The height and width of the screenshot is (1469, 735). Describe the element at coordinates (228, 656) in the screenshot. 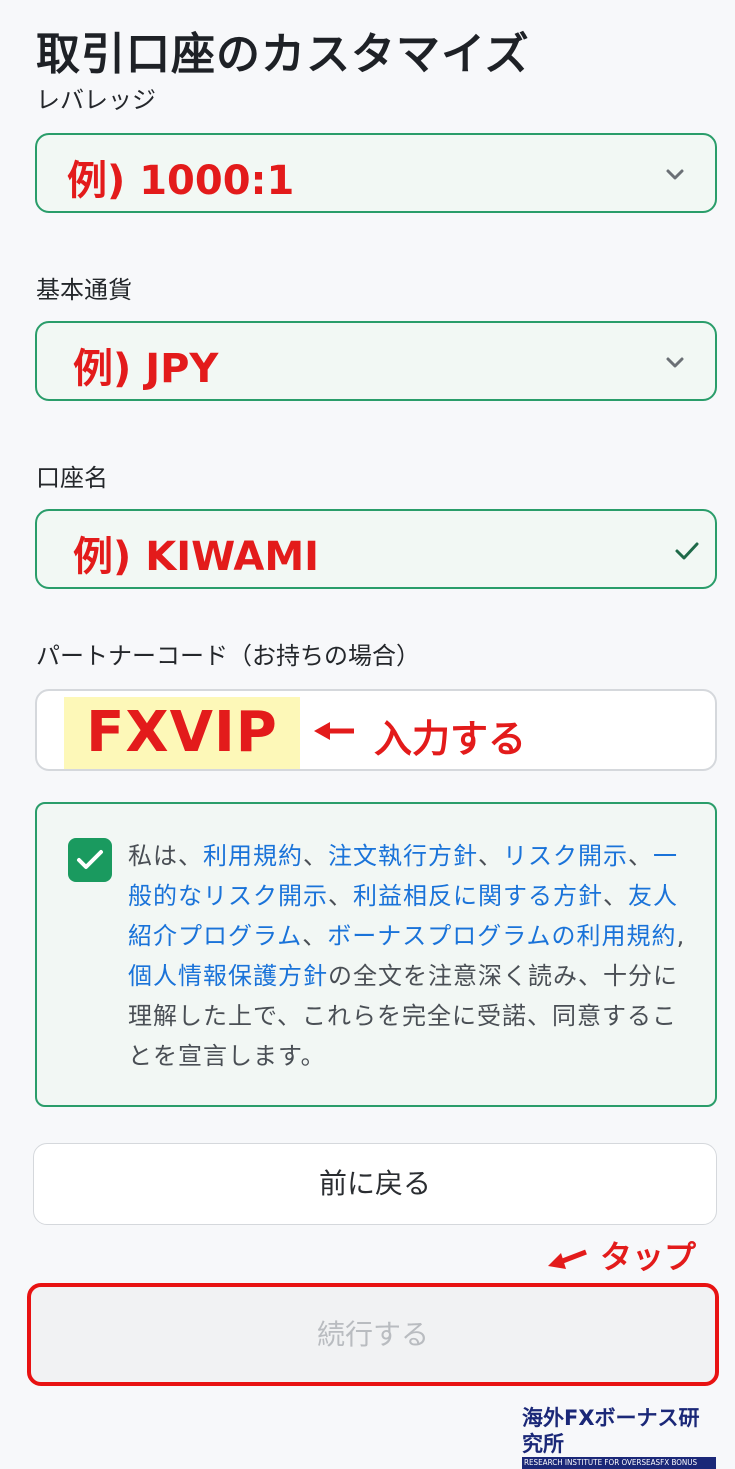

I see `partner-code-label: パートナーコード（お持ちの場合）` at that location.